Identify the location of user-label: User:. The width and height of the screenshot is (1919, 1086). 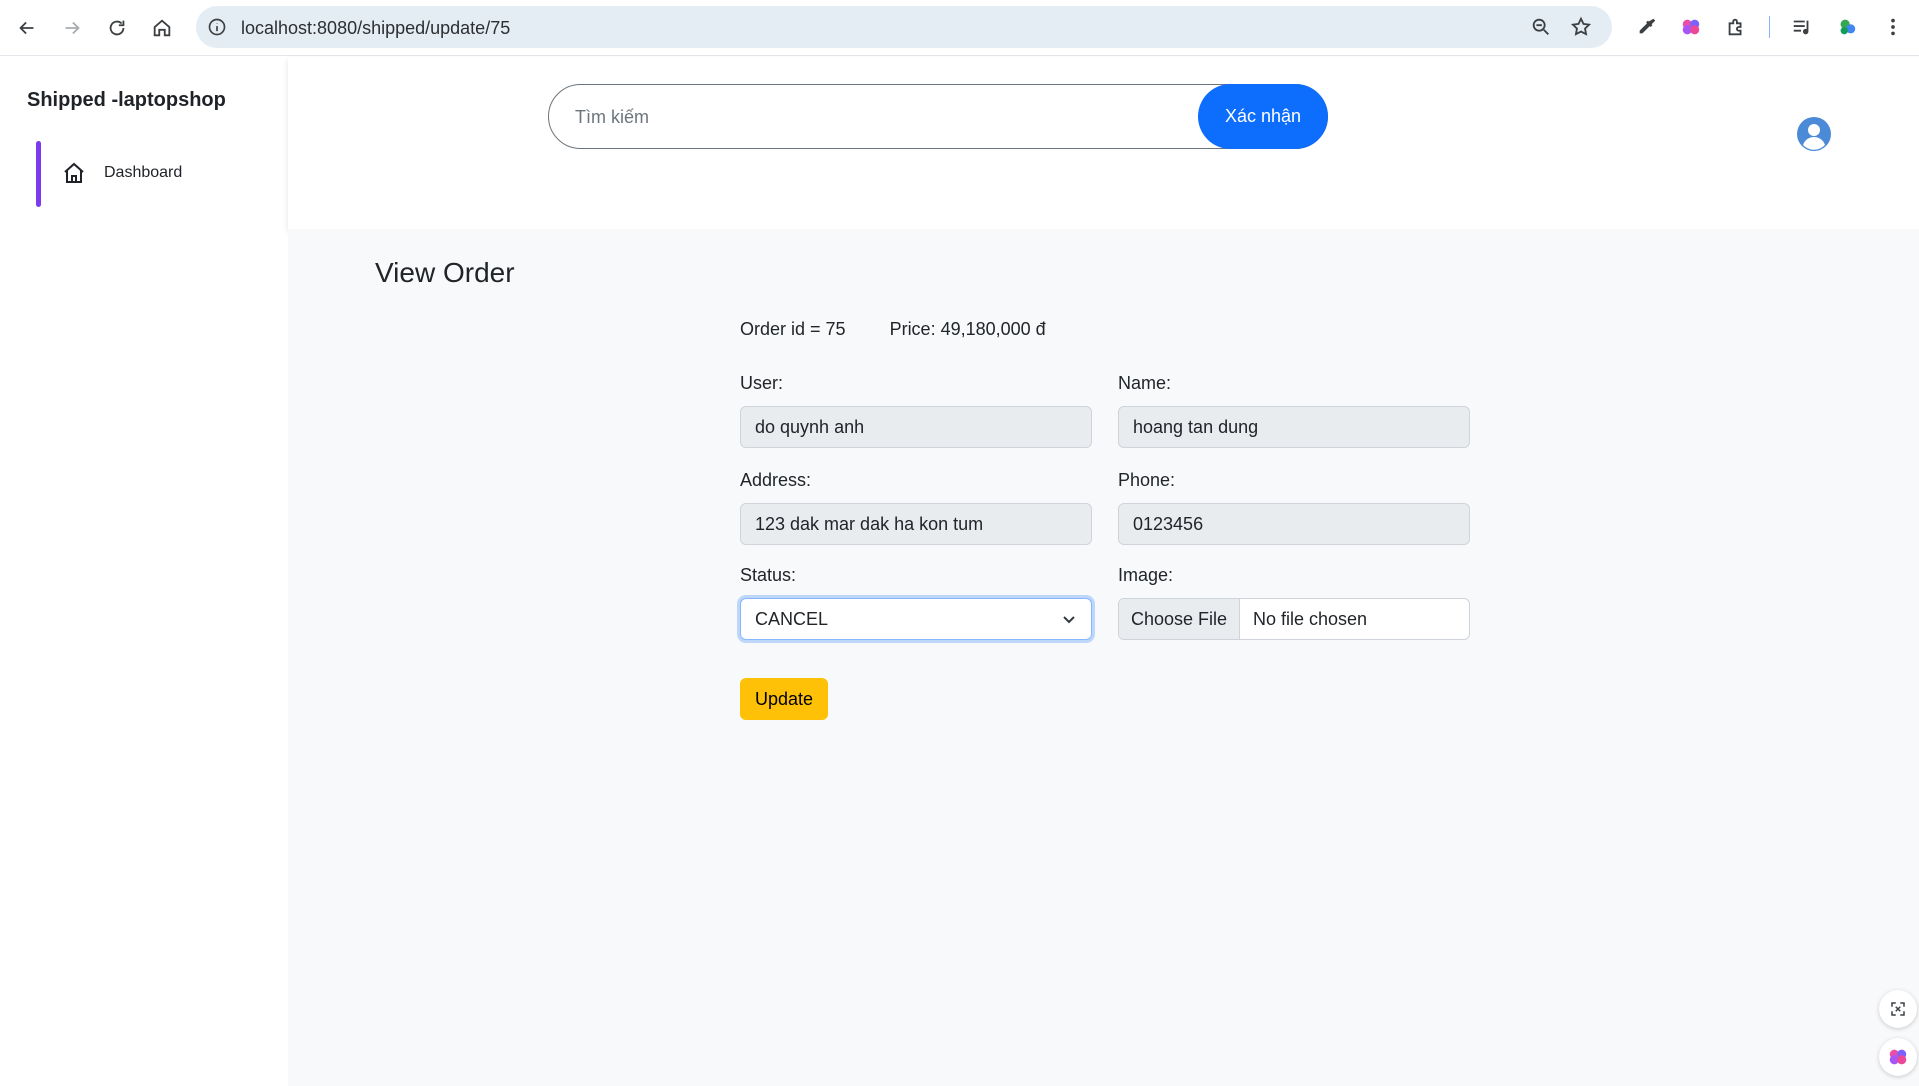
(762, 383).